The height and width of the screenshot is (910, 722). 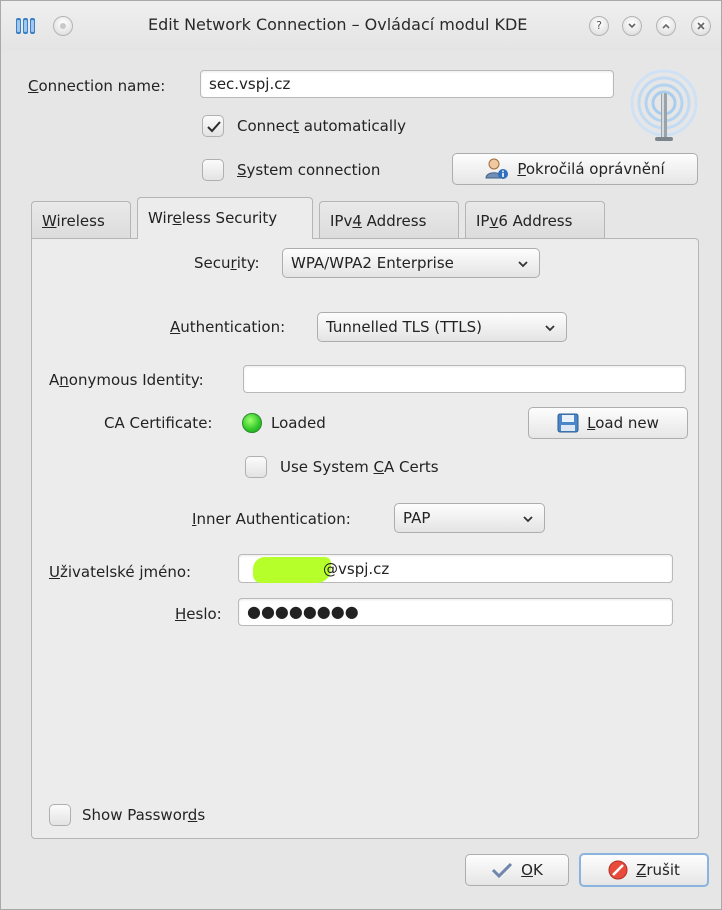 I want to click on wireless-tower-icon, so click(x=664, y=105).